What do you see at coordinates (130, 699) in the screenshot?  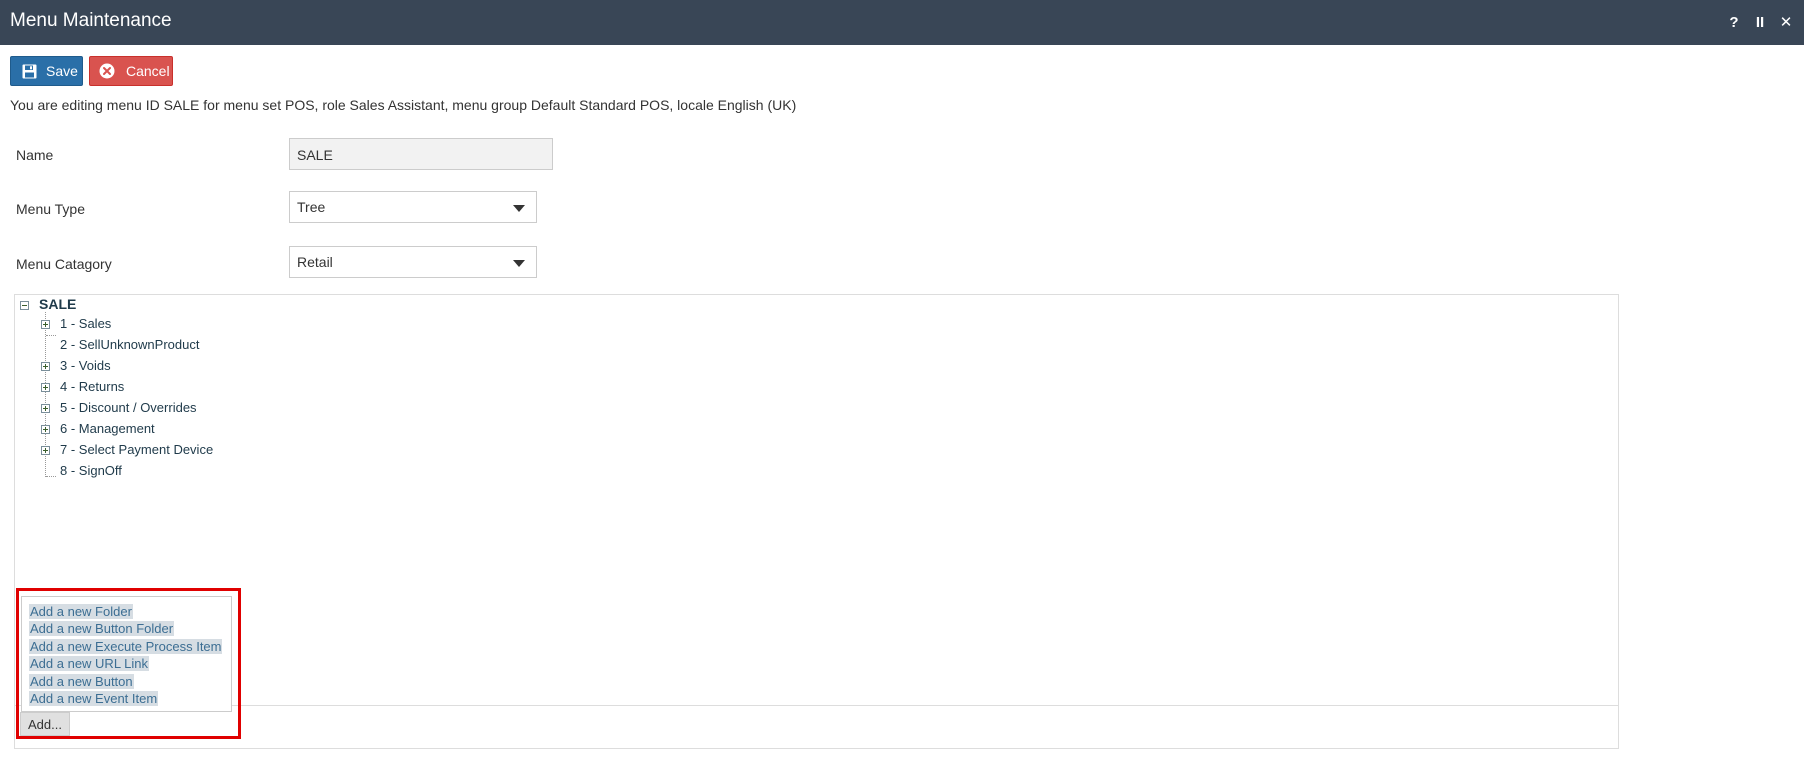 I see `add-event-item-option: Add a new Event Item` at bounding box center [130, 699].